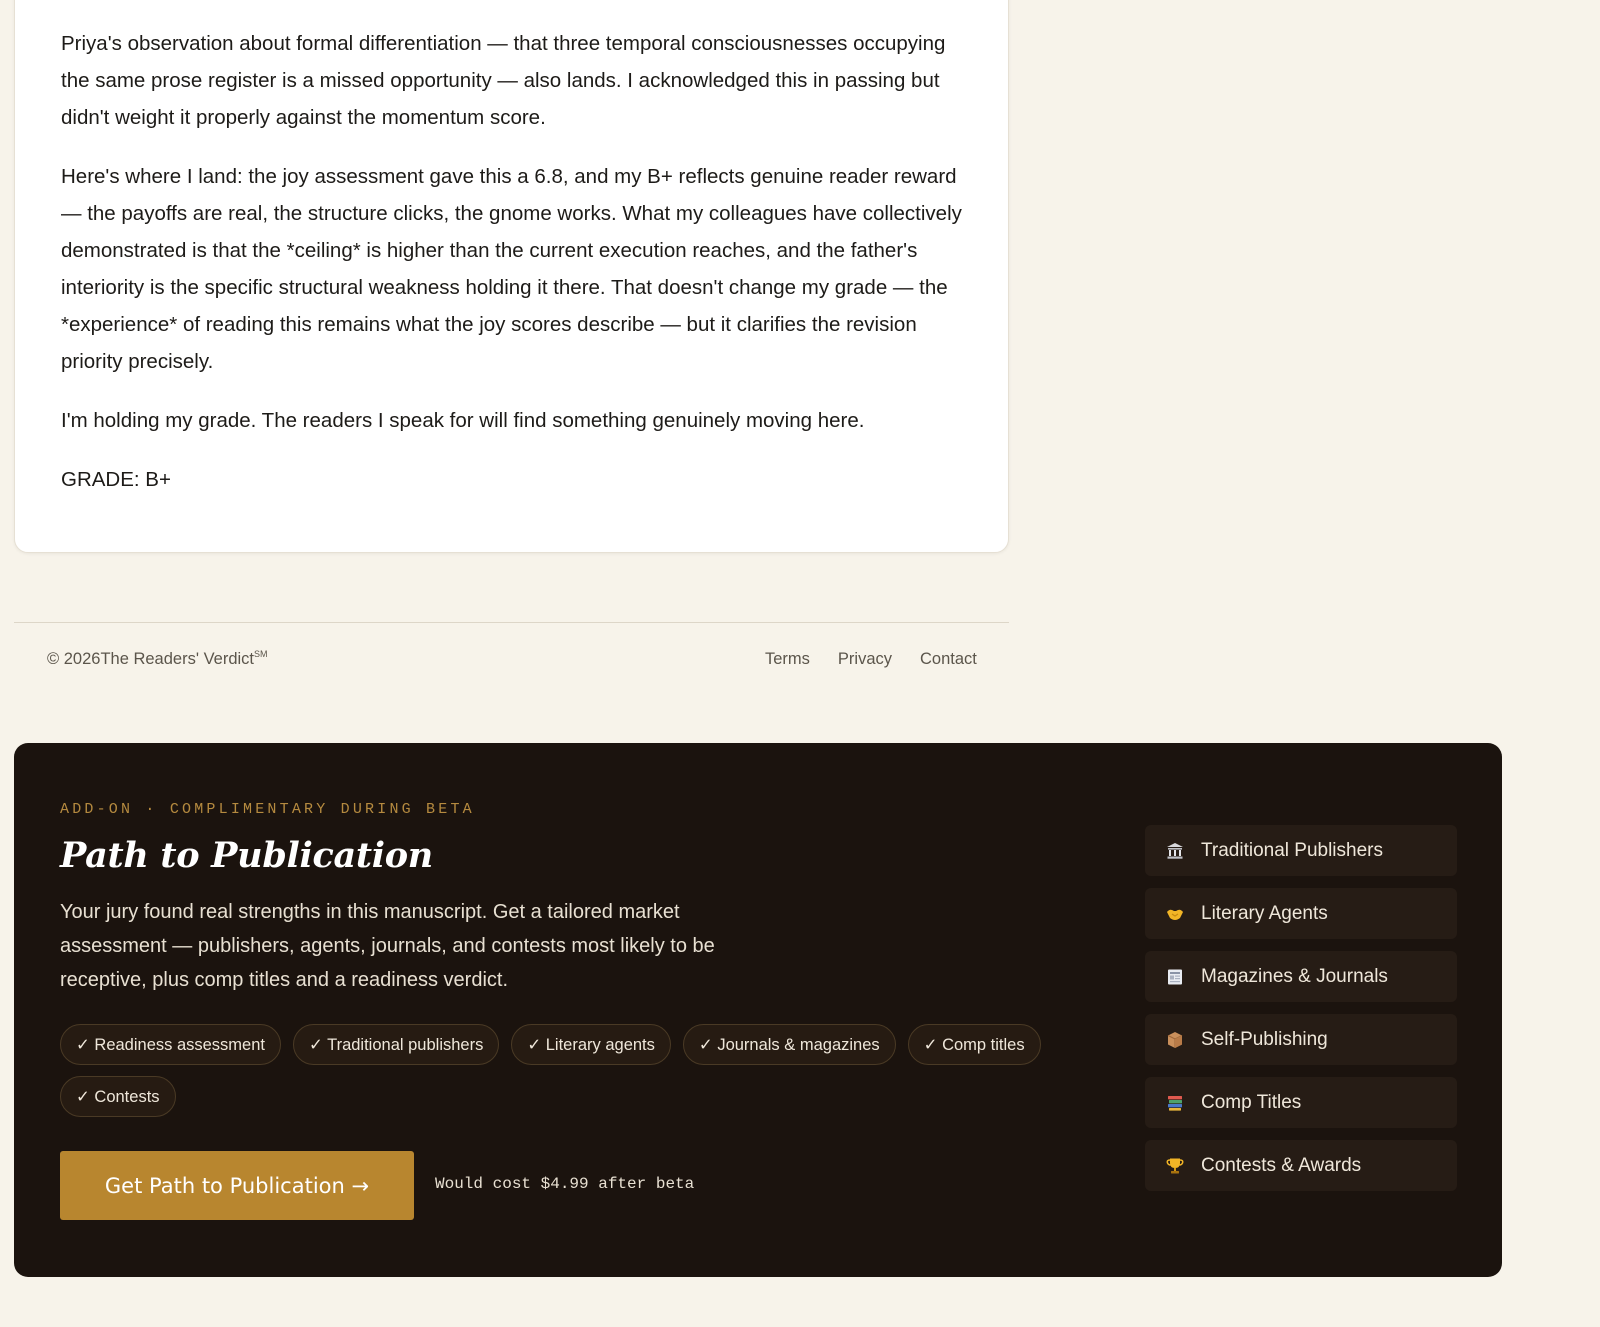  I want to click on market-item-contests-awards: Contests & Awards, so click(1301, 1165).